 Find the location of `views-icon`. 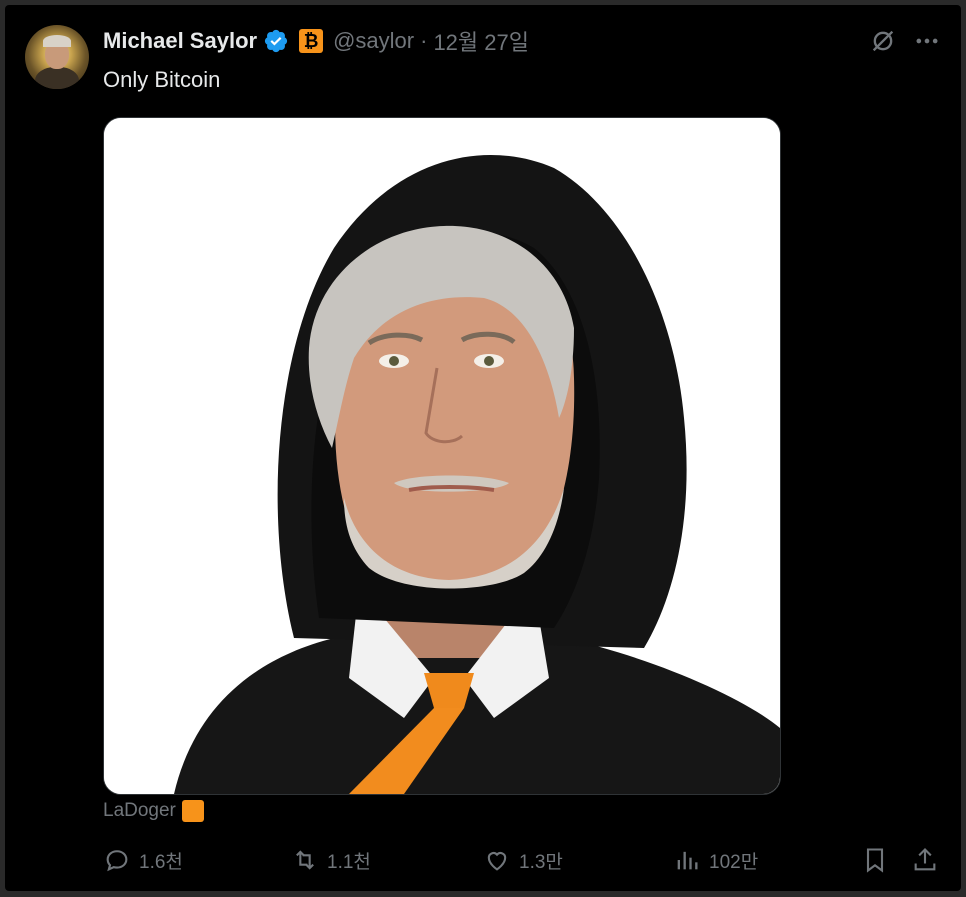

views-icon is located at coordinates (687, 860).